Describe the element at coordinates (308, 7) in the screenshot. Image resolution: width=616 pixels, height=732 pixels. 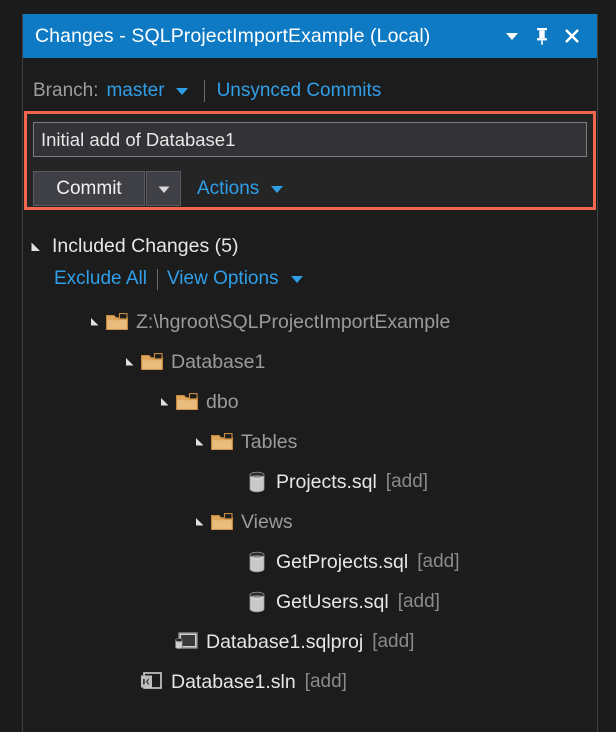
I see `window-top-strip` at that location.